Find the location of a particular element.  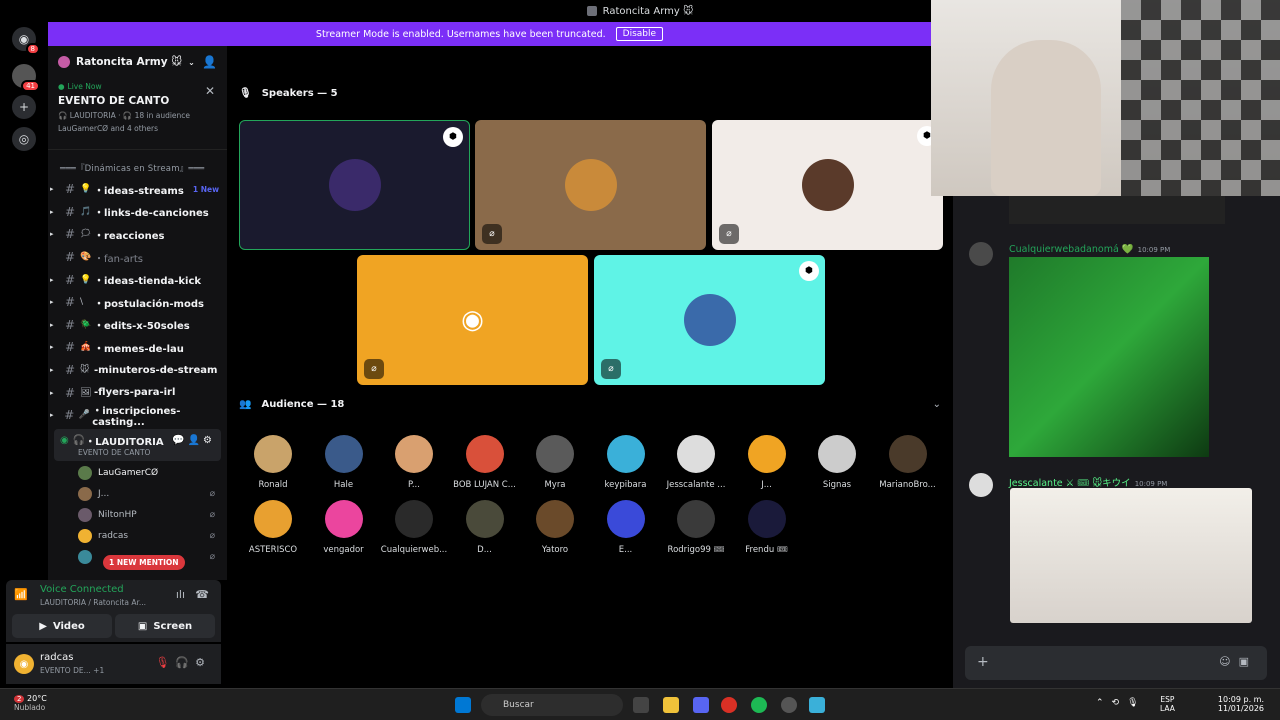

obs-icon is located at coordinates (789, 705).